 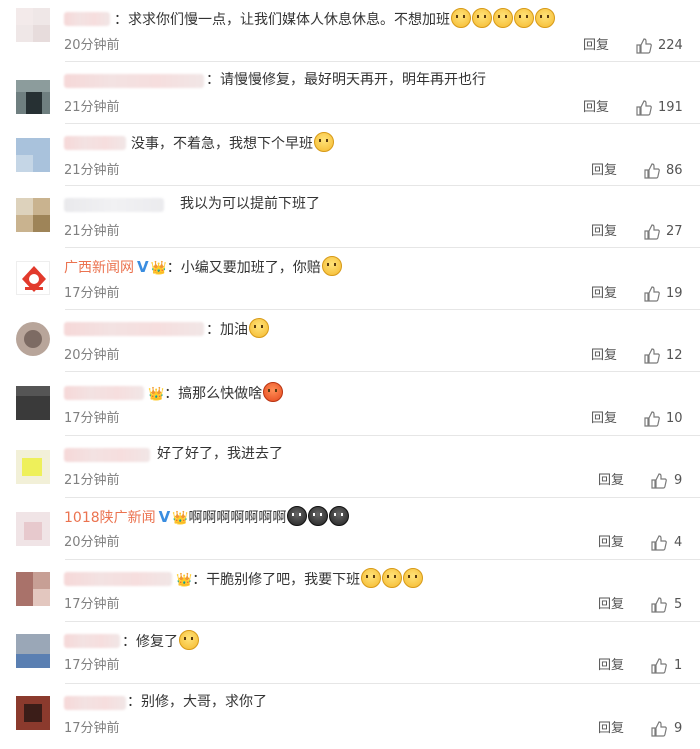 I want to click on guangxi-news-logo-icon, so click(x=34, y=279).